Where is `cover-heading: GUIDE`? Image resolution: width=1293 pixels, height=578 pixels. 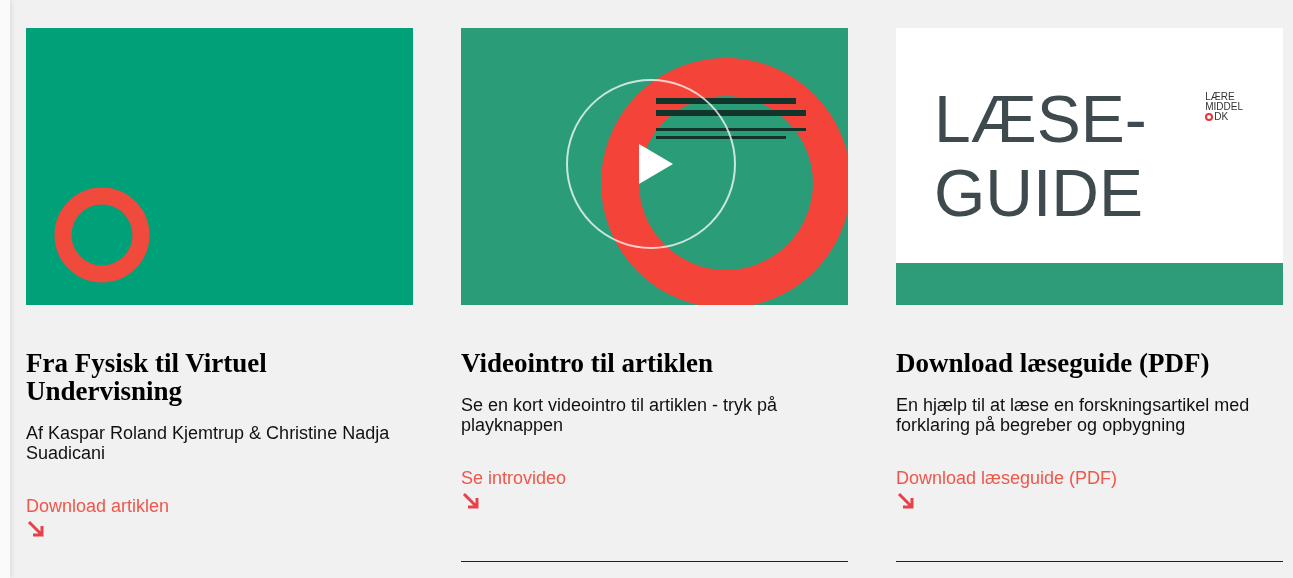 cover-heading: GUIDE is located at coordinates (1039, 193).